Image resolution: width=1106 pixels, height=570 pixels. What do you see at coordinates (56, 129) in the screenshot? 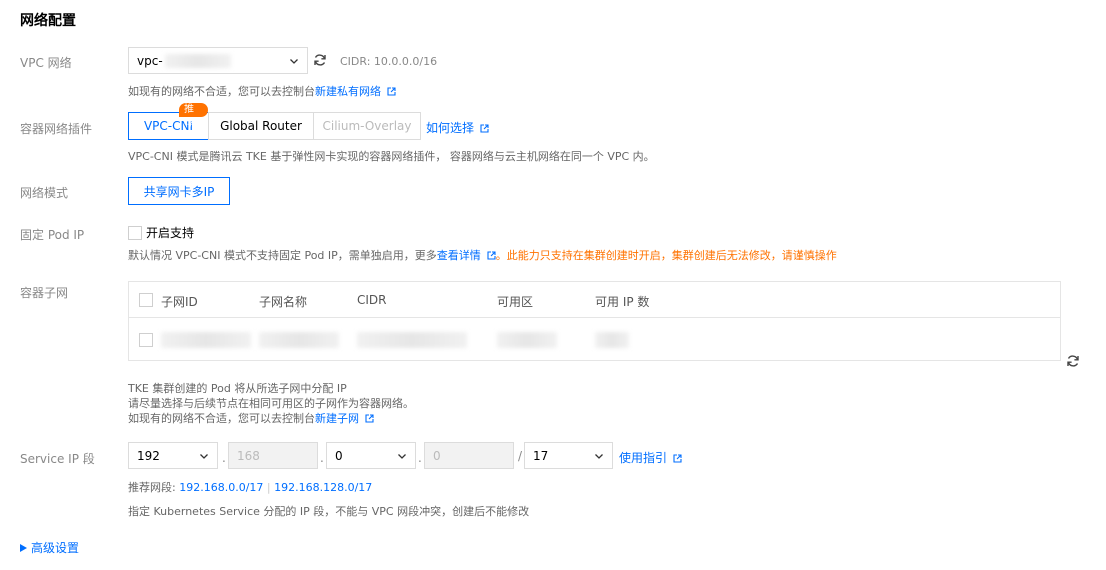
I see `plugin-label: 容器网络插件` at bounding box center [56, 129].